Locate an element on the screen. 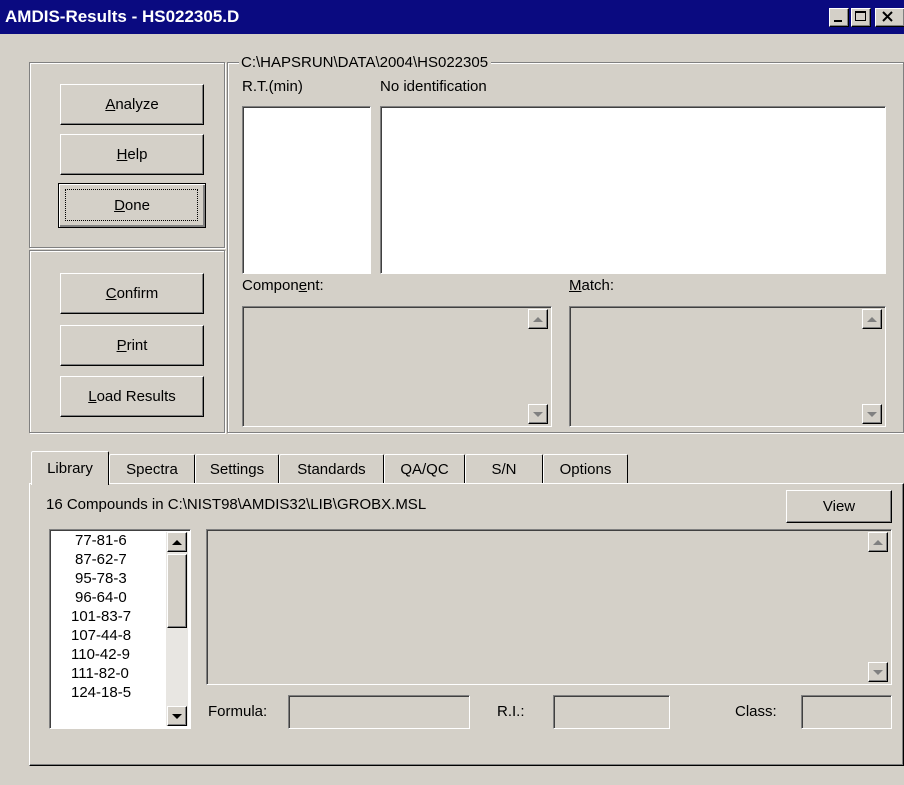  list-item: 87-62-7 is located at coordinates (108, 559).